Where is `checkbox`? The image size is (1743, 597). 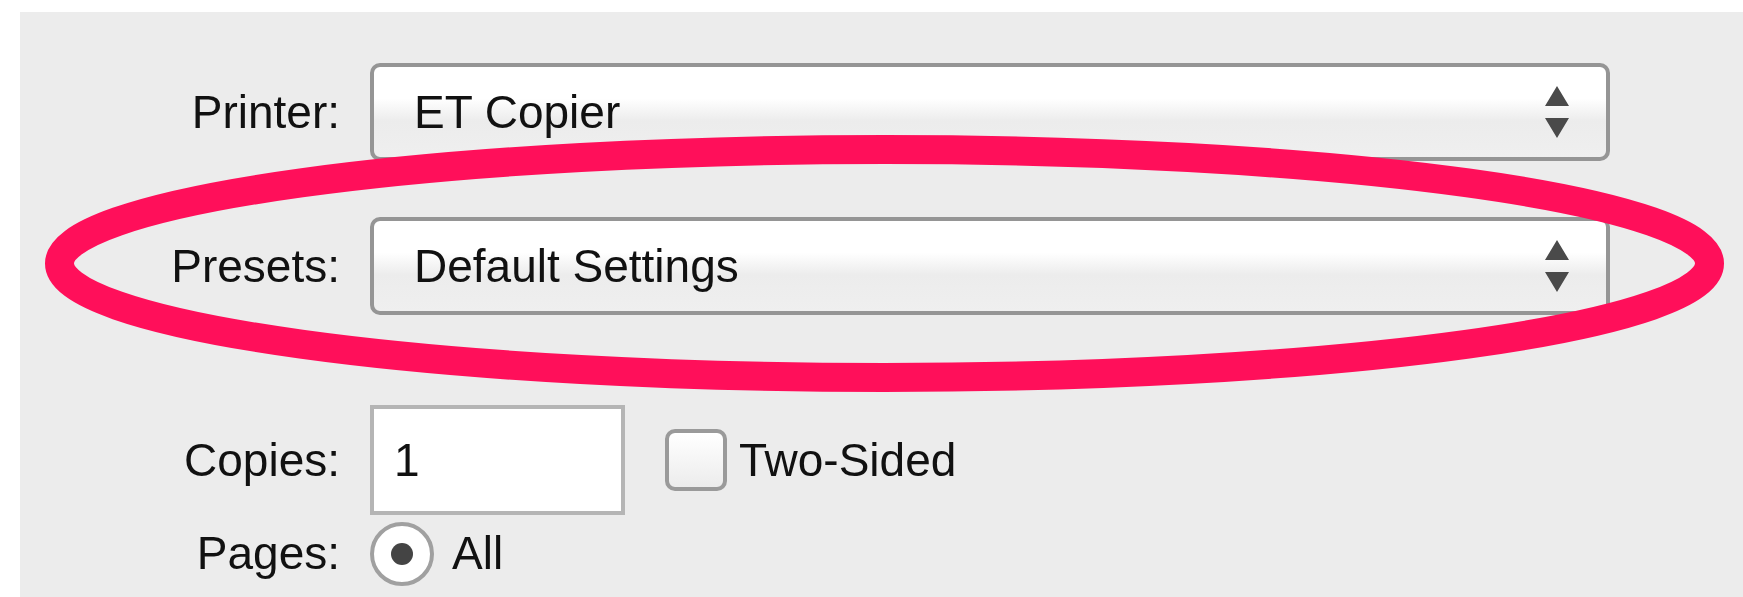 checkbox is located at coordinates (696, 460).